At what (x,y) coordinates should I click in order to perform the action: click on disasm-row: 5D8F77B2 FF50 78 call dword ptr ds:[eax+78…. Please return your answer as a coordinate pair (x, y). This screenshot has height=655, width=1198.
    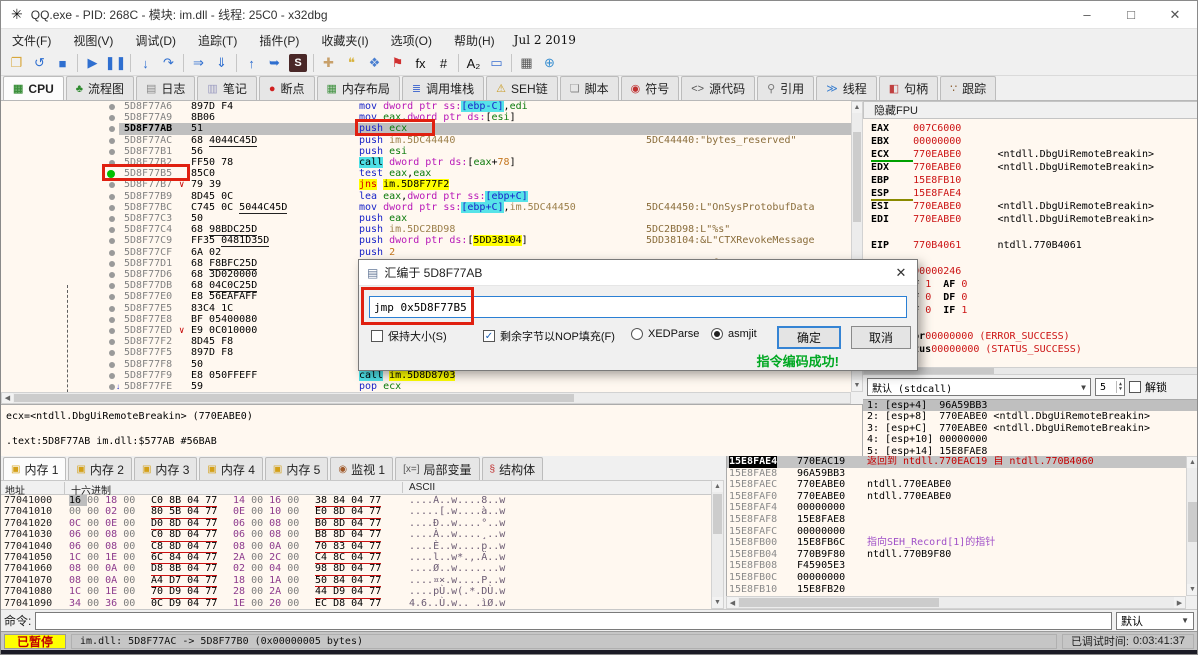
    Looking at the image, I should click on (426, 163).